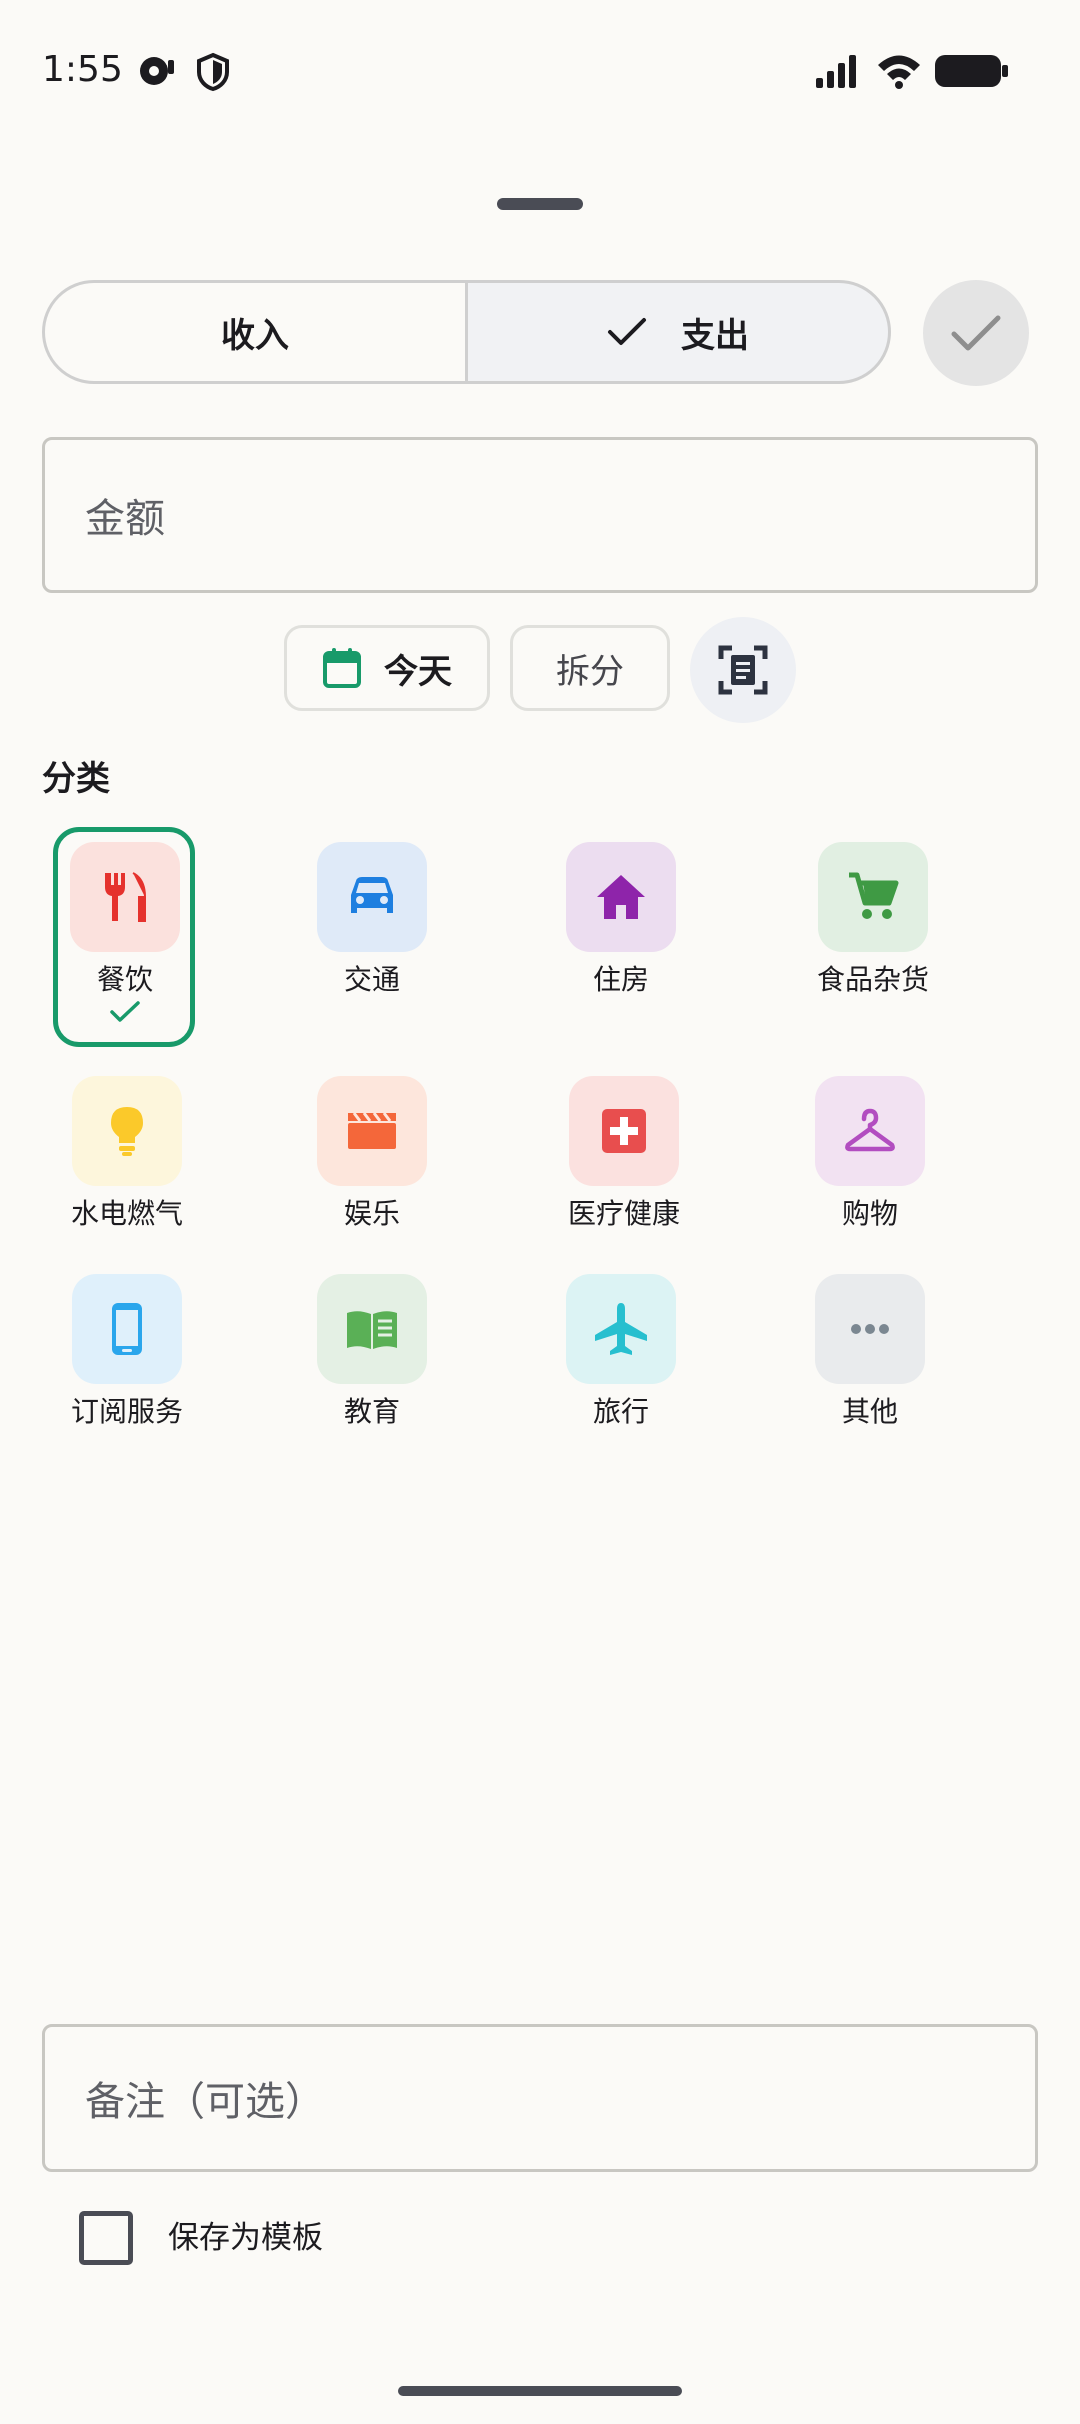 This screenshot has height=2424, width=1080. What do you see at coordinates (371, 979) in the screenshot?
I see `category-label: 交通` at bounding box center [371, 979].